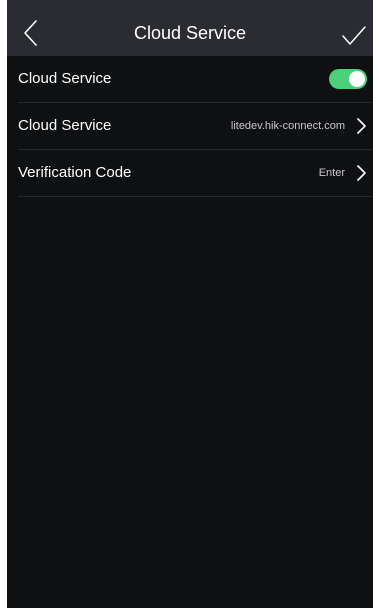  What do you see at coordinates (331, 173) in the screenshot?
I see `verification-code-value: Enter` at bounding box center [331, 173].